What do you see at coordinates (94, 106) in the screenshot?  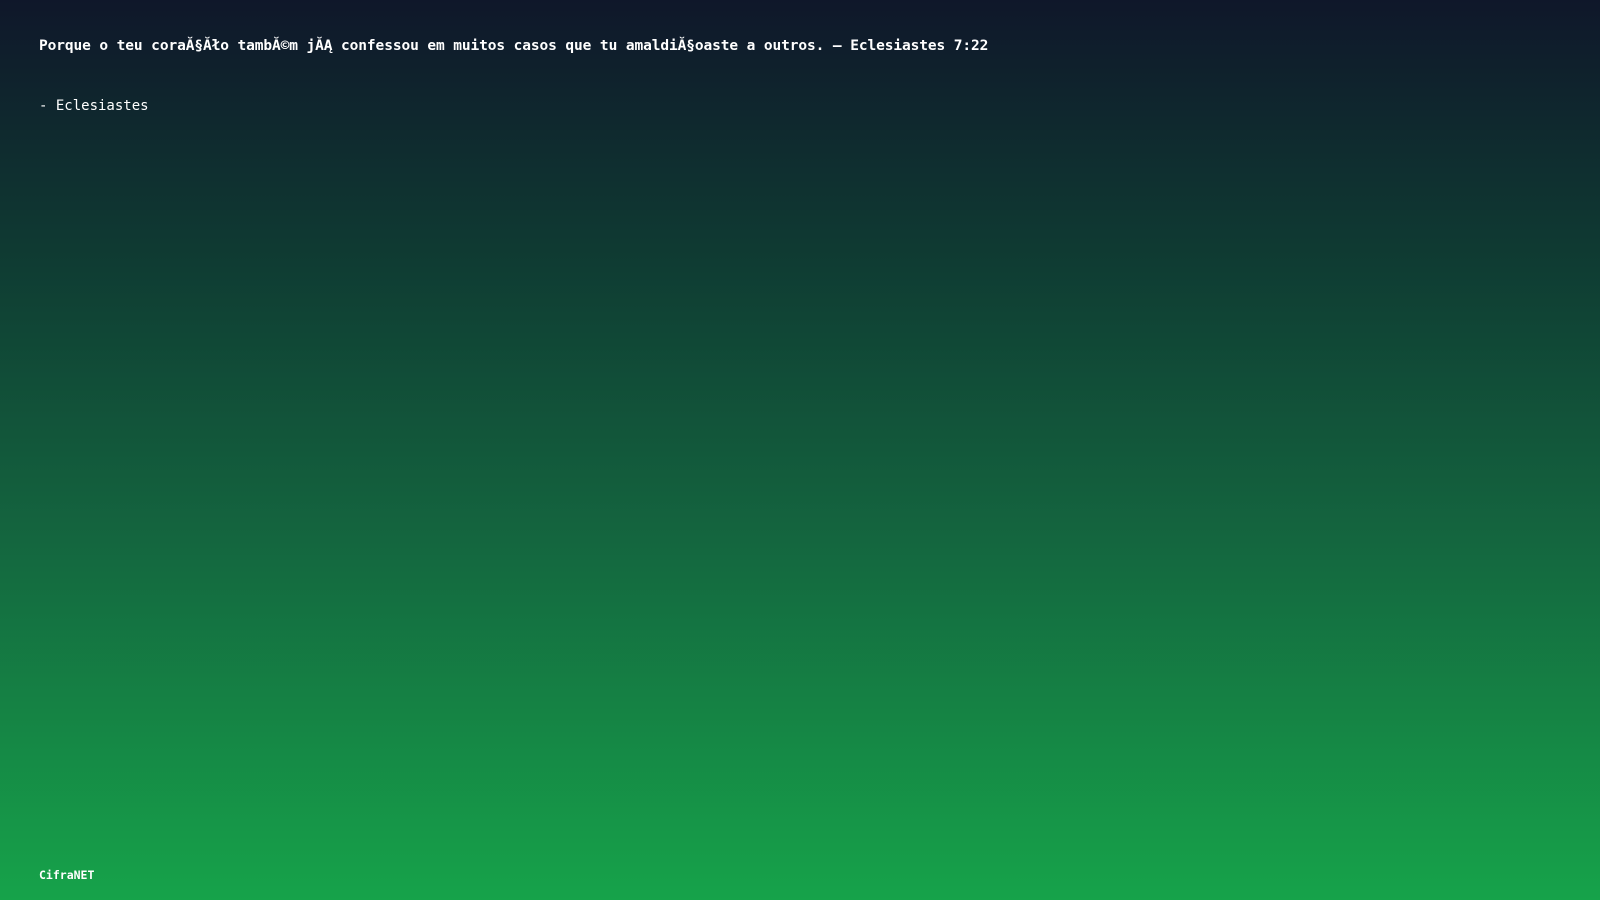 I see `verse-attribution: - Eclesiastes` at bounding box center [94, 106].